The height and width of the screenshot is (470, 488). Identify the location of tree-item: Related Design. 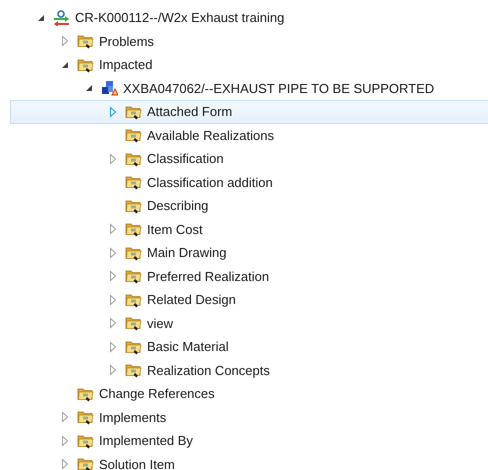
(249, 300).